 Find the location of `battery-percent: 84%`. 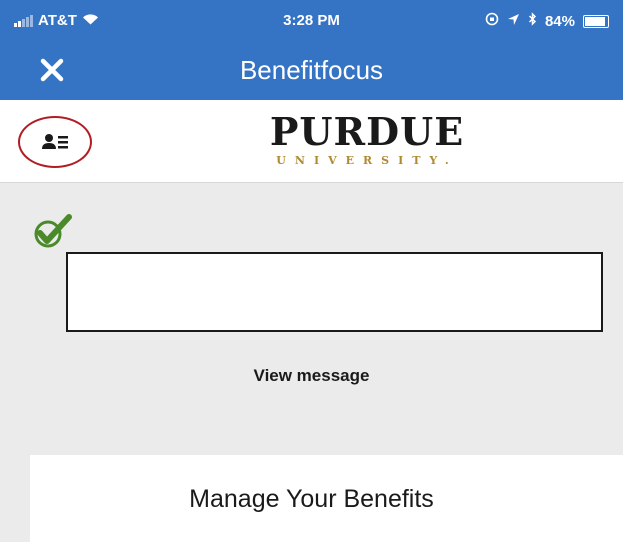

battery-percent: 84% is located at coordinates (559, 21).